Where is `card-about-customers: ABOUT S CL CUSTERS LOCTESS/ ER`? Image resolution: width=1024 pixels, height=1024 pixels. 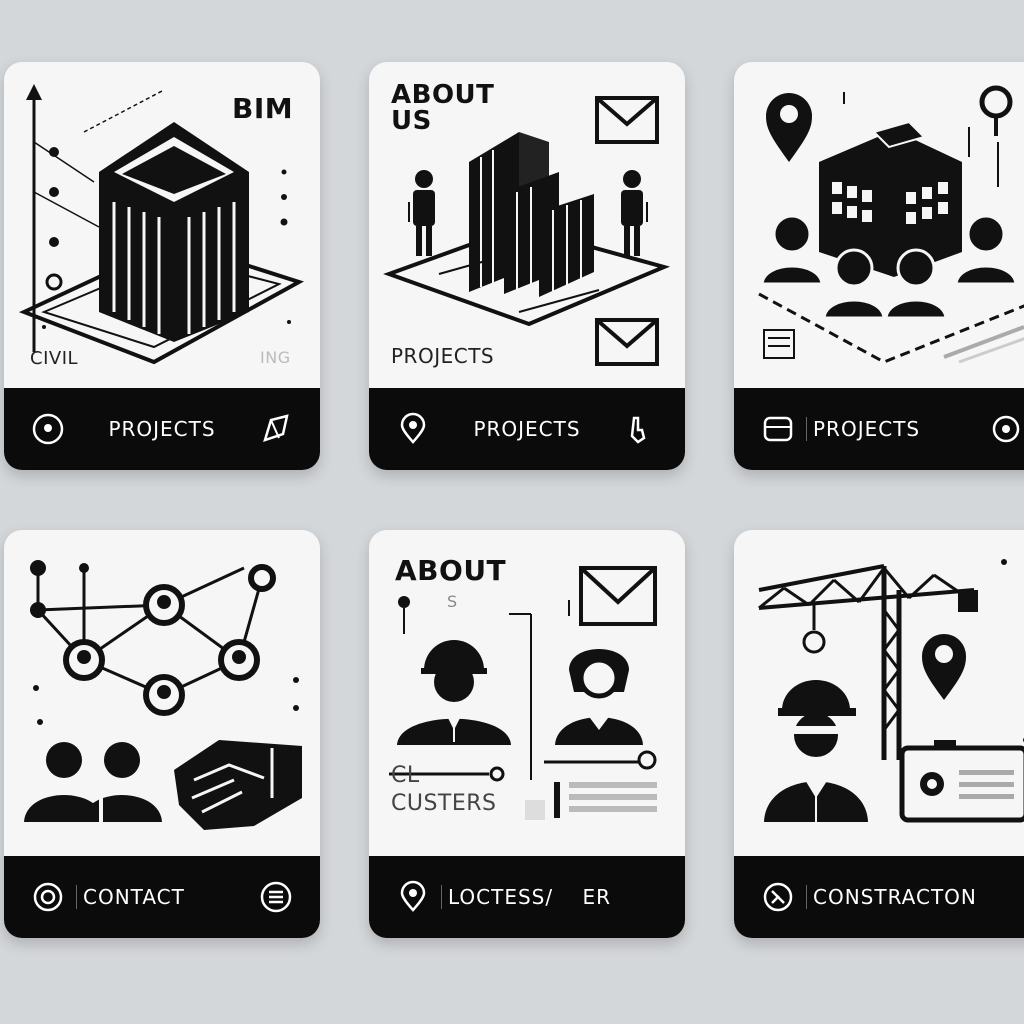 card-about-customers: ABOUT S CL CUSTERS LOCTESS/ ER is located at coordinates (527, 734).